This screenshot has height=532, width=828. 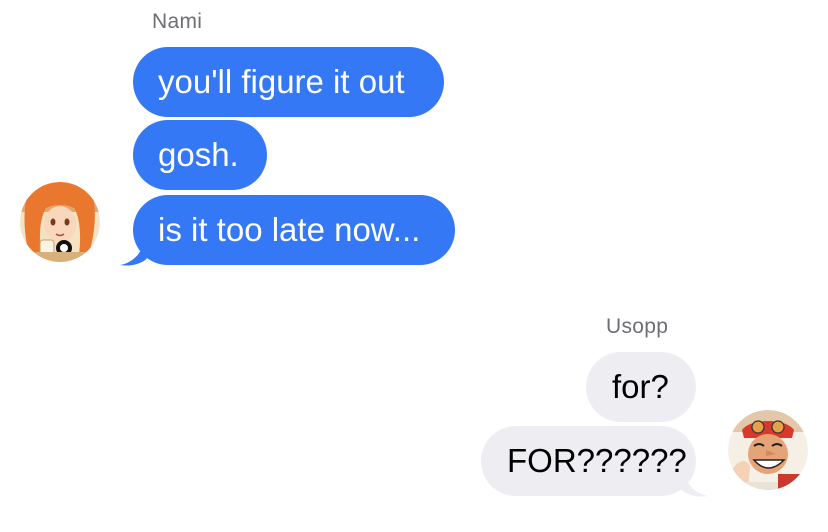 I want to click on message-bubble: for?, so click(x=641, y=387).